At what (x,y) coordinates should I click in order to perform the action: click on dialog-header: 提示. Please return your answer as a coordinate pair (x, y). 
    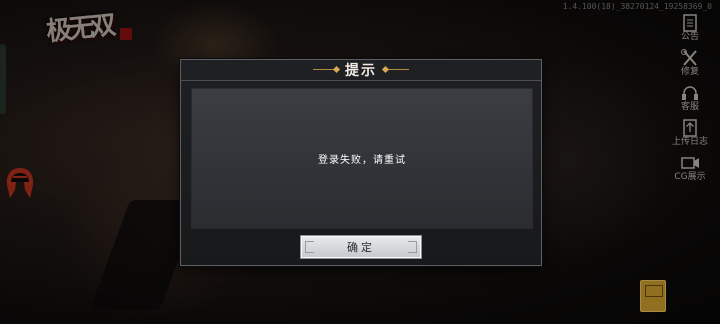
    Looking at the image, I should click on (361, 70).